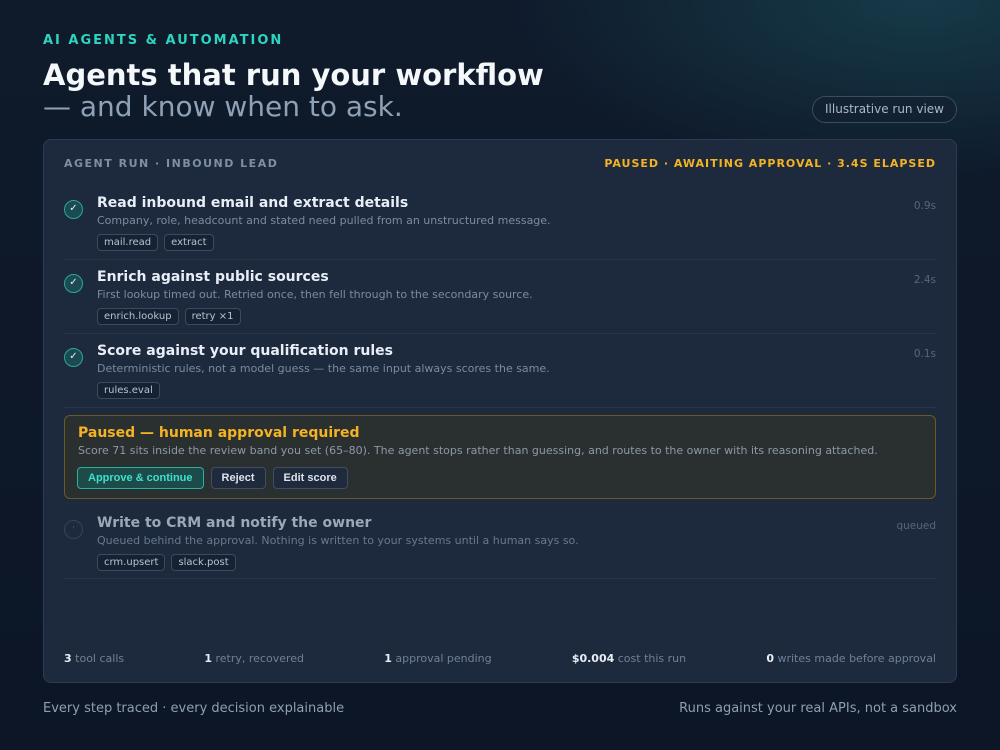  Describe the element at coordinates (163, 40) in the screenshot. I see `section-eyebrow: AI AGENTS & AUTOMATION` at that location.